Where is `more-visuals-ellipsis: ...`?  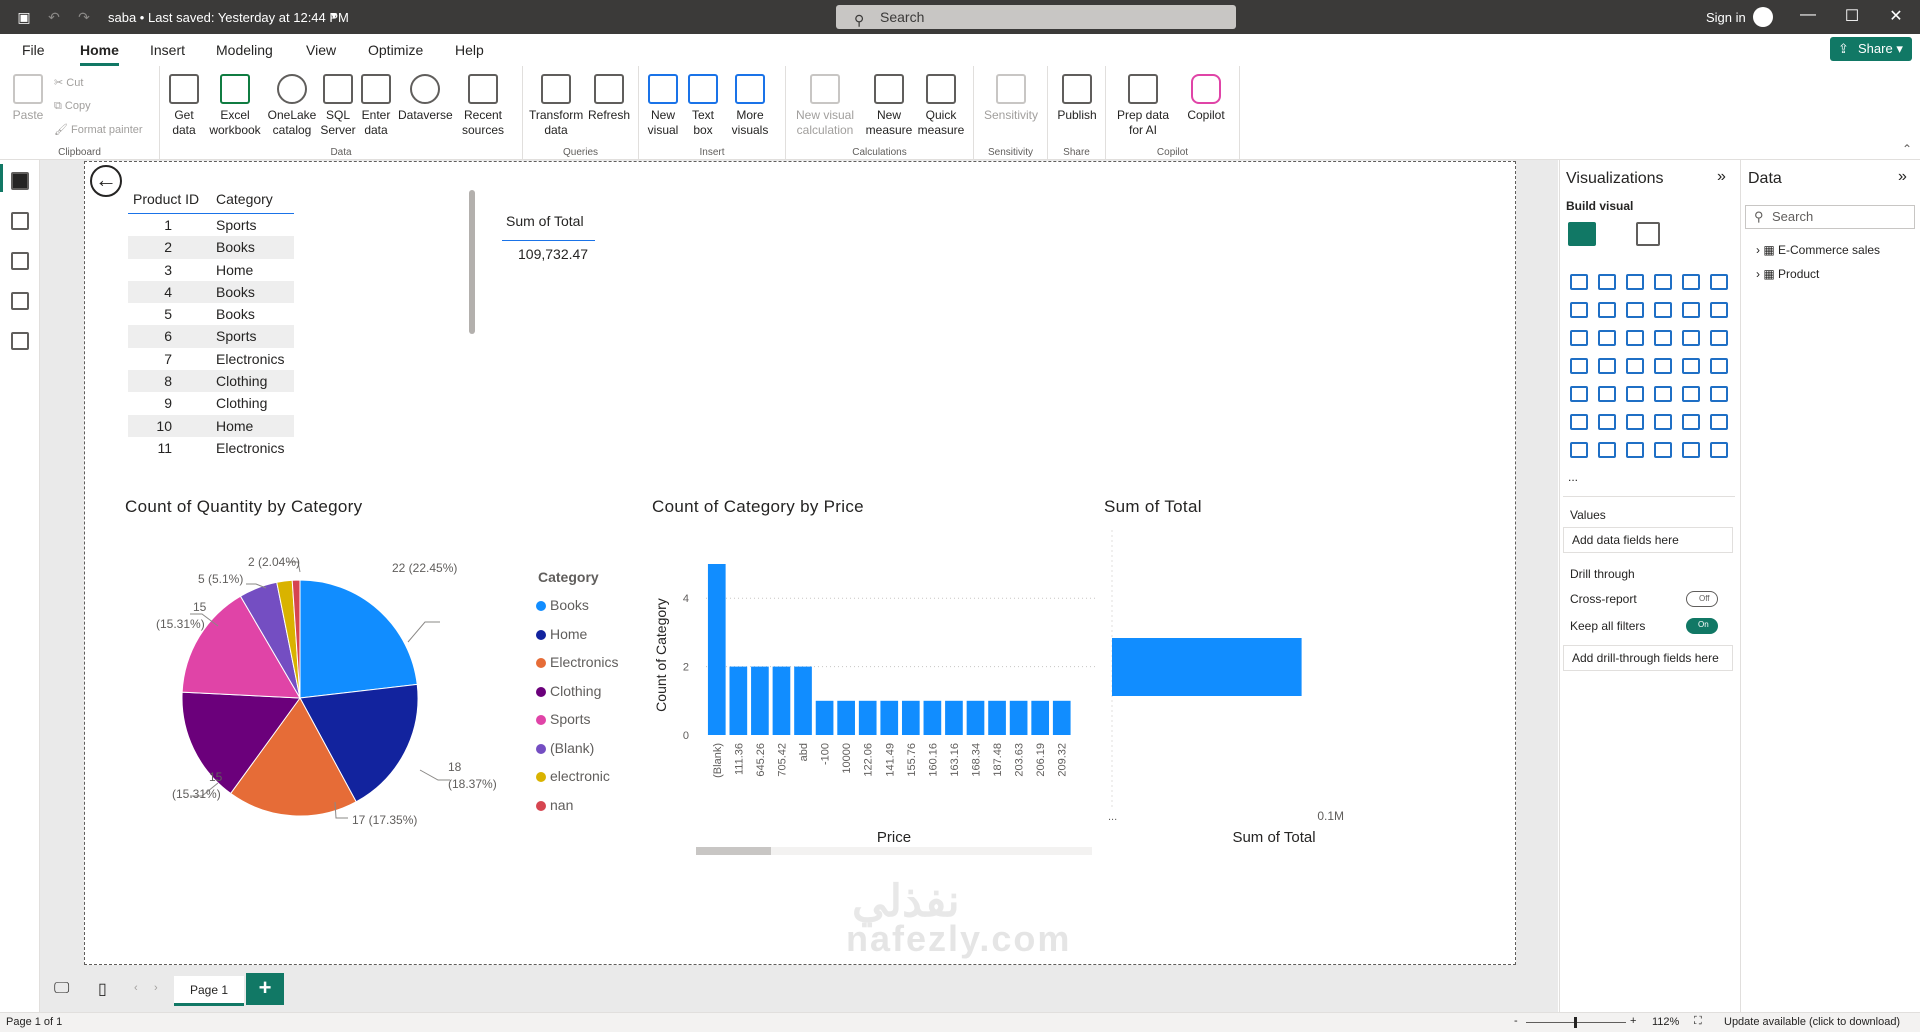
more-visuals-ellipsis: ... is located at coordinates (1573, 477).